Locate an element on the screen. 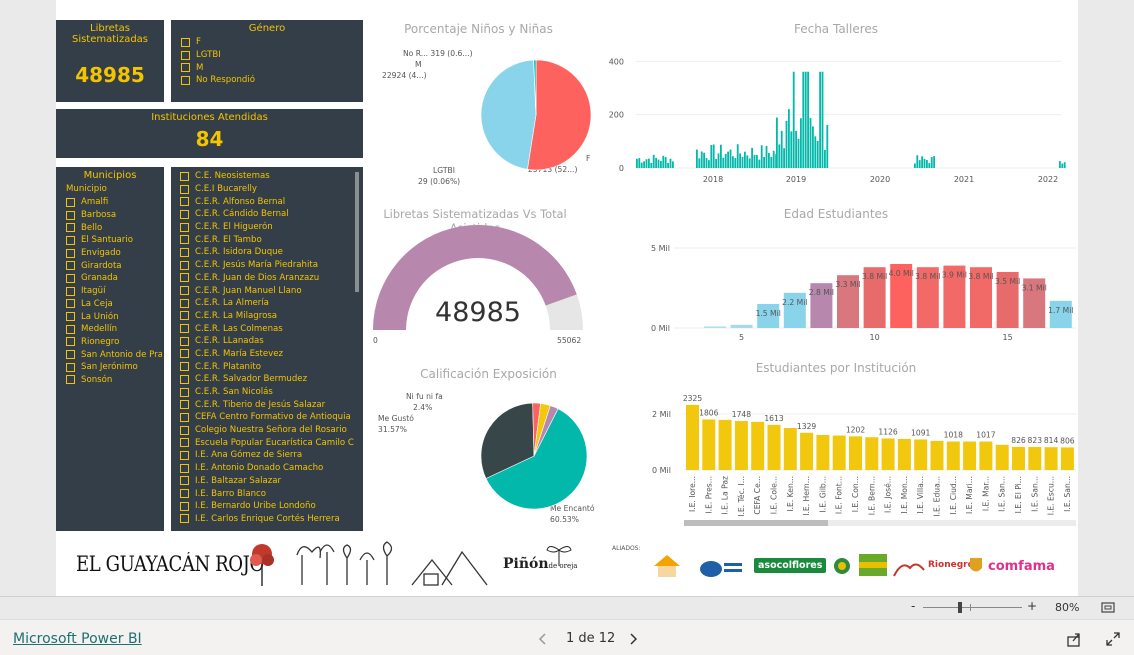 The width and height of the screenshot is (1134, 655). genero-option: LGTBI is located at coordinates (266, 55).